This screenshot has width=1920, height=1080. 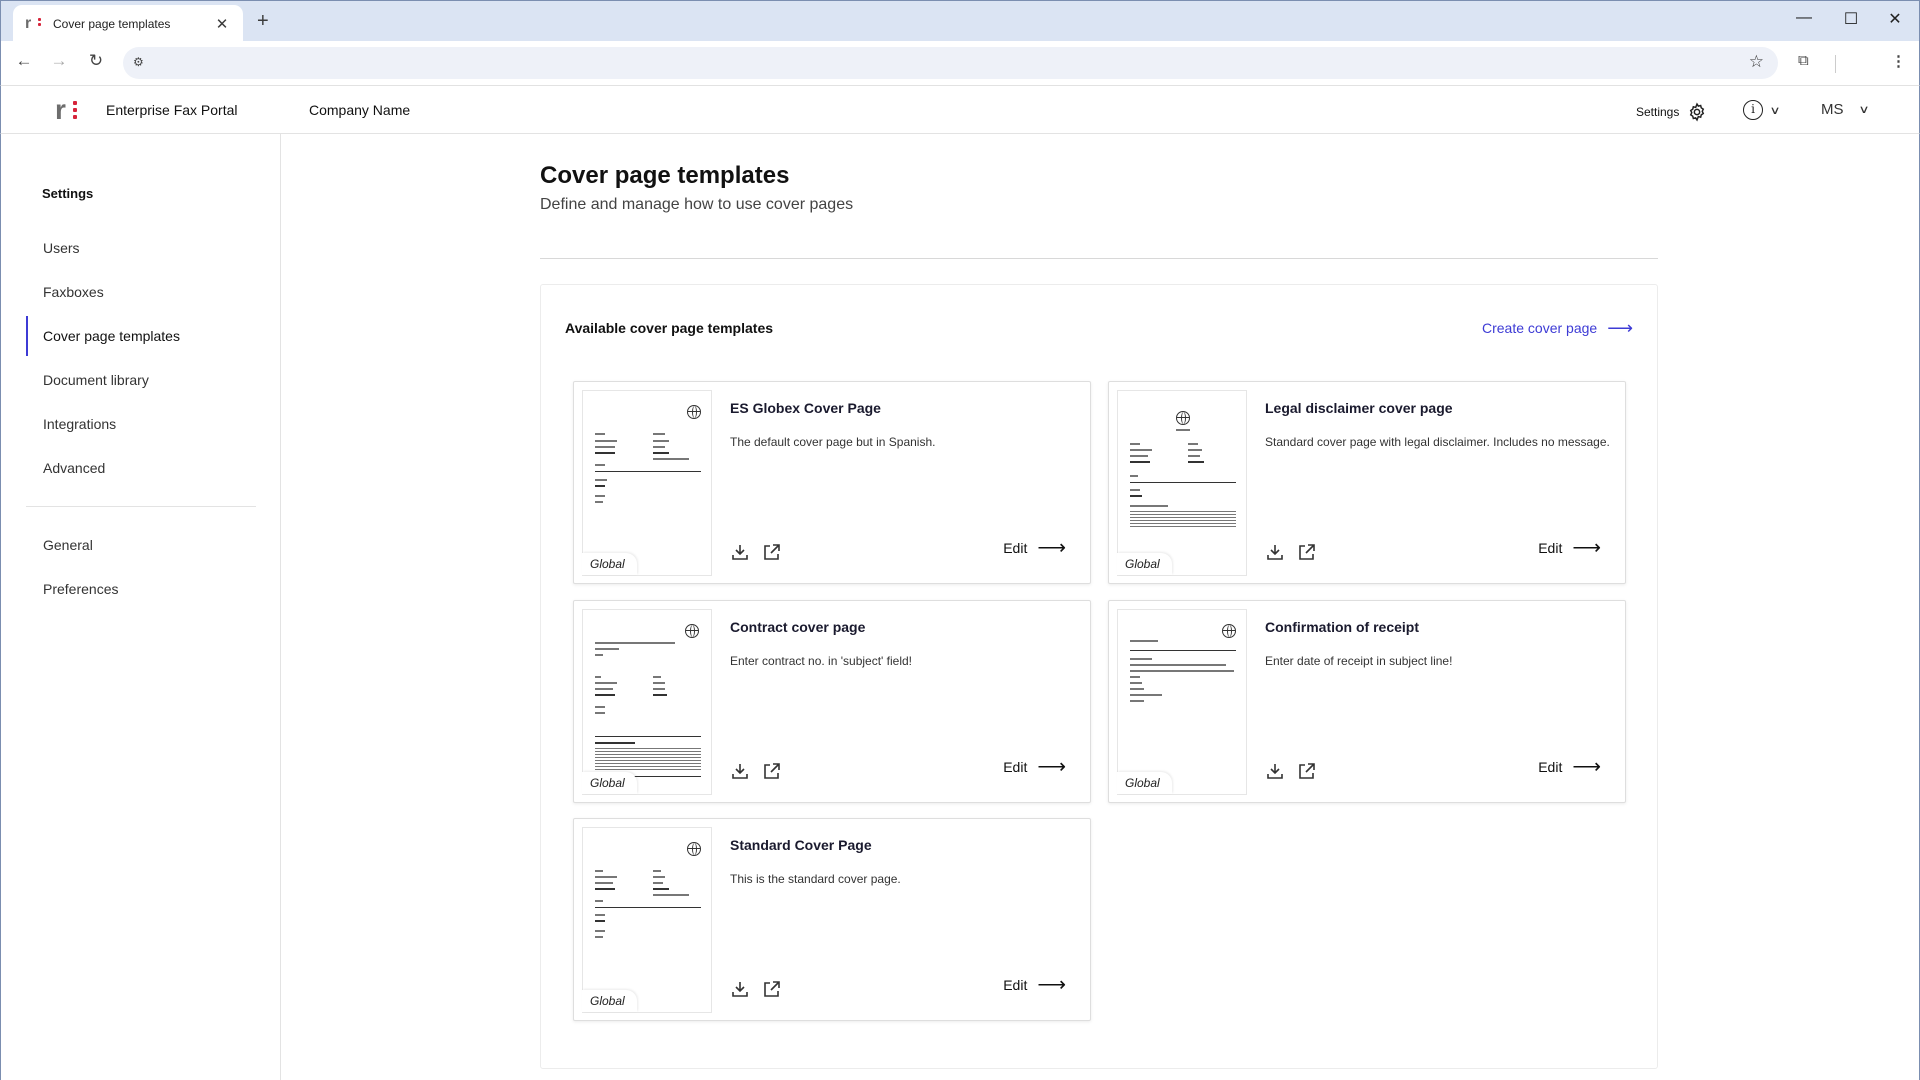 What do you see at coordinates (141, 506) in the screenshot?
I see `sidebar-divider` at bounding box center [141, 506].